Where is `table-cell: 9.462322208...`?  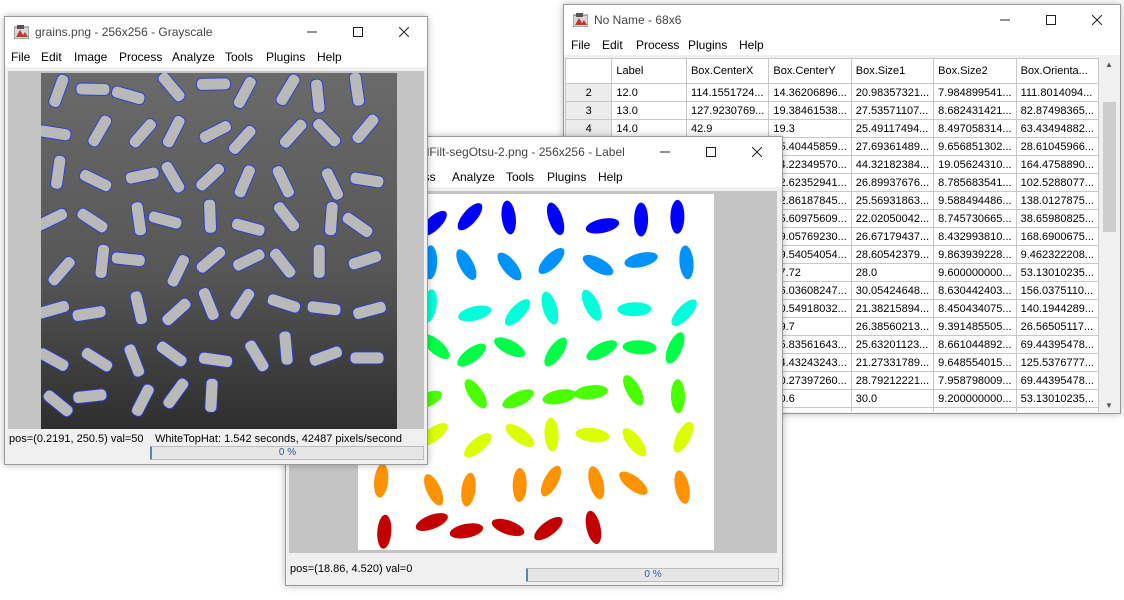
table-cell: 9.462322208... is located at coordinates (1057, 254).